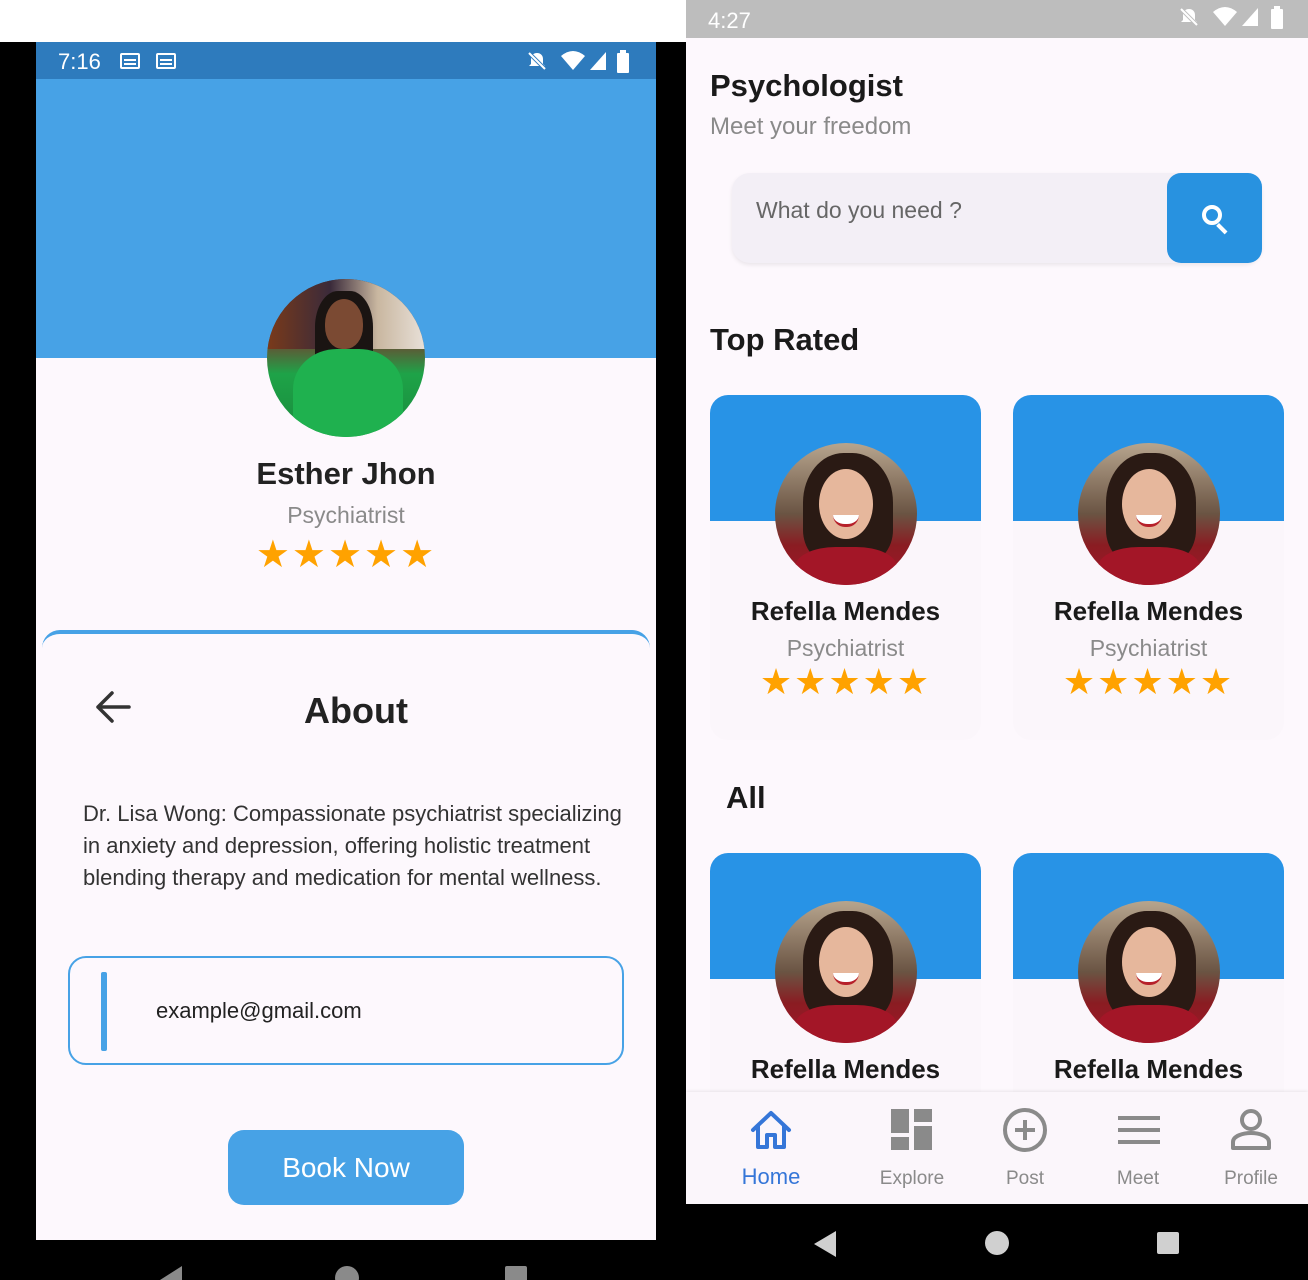 This screenshot has height=1280, width=1308. Describe the element at coordinates (259, 1010) in the screenshot. I see `email-value: example@gmail.com` at that location.